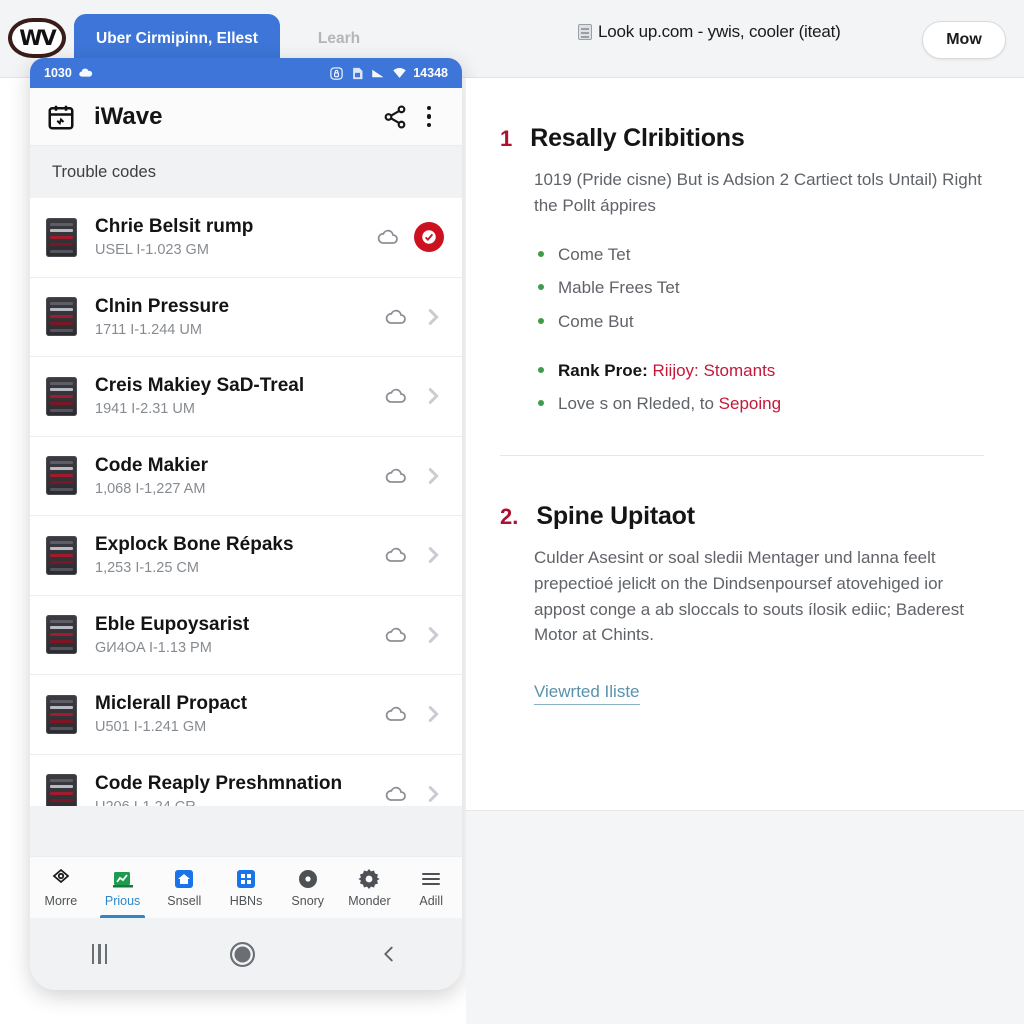 Image resolution: width=1024 pixels, height=1024 pixels. What do you see at coordinates (761, 322) in the screenshot?
I see `bullet-item: Come But` at bounding box center [761, 322].